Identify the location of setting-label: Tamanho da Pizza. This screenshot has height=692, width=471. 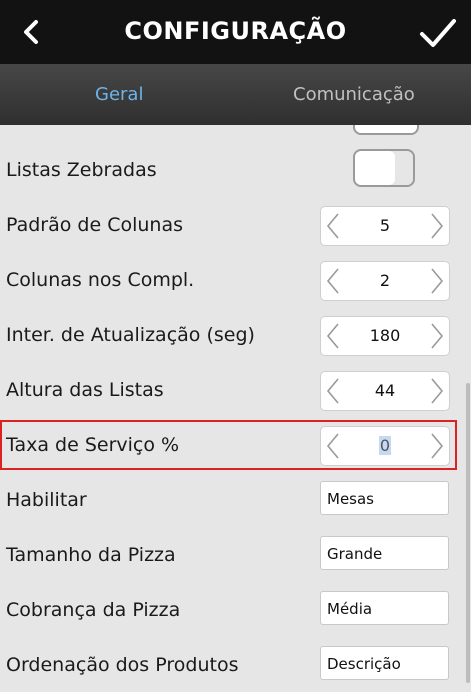
(91, 555).